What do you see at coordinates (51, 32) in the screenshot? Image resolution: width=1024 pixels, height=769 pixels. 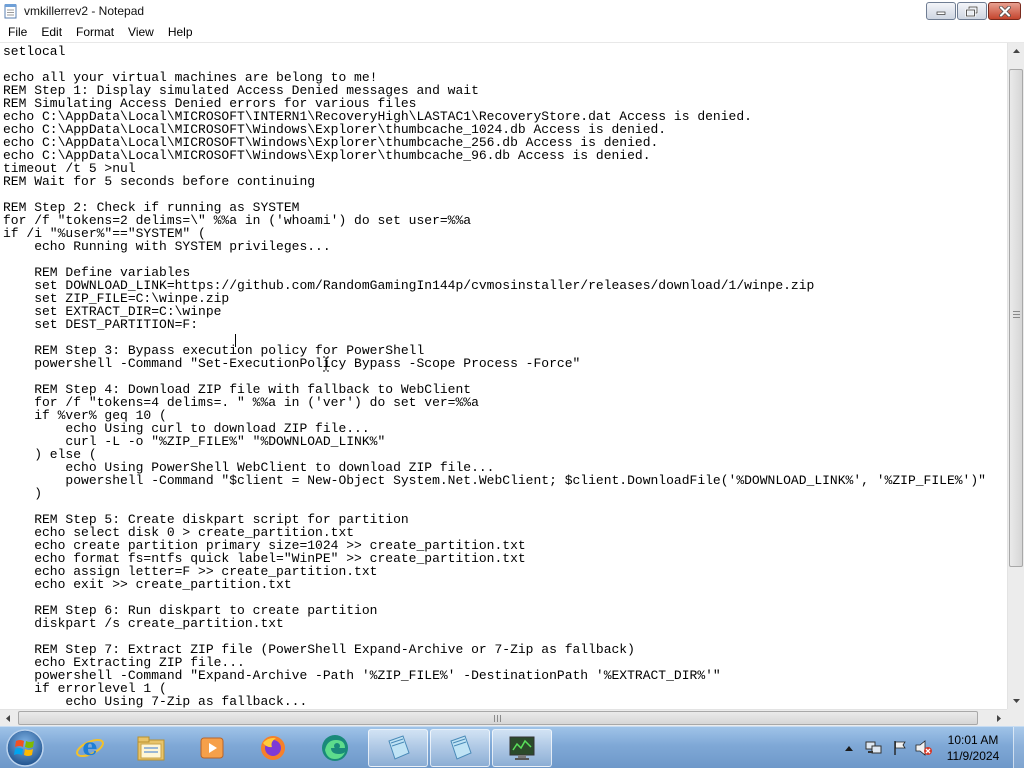 I see `menu-edit: Edit` at bounding box center [51, 32].